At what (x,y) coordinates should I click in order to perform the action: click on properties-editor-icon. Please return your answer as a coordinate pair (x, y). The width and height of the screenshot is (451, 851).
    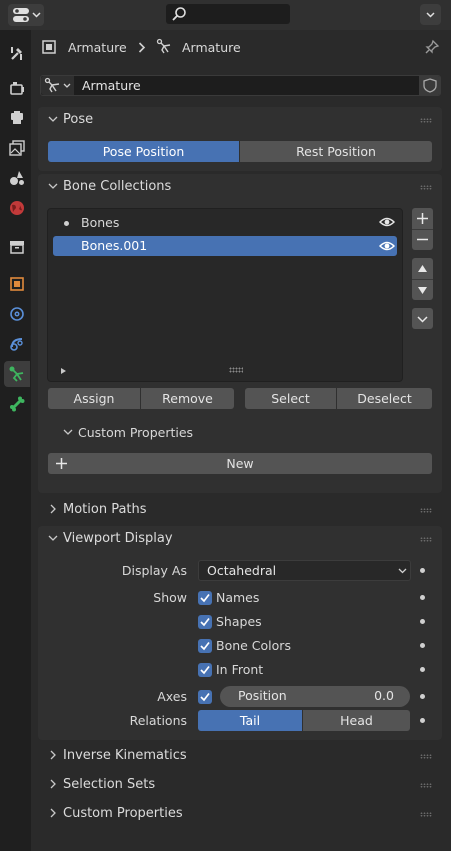
    Looking at the image, I should click on (20, 15).